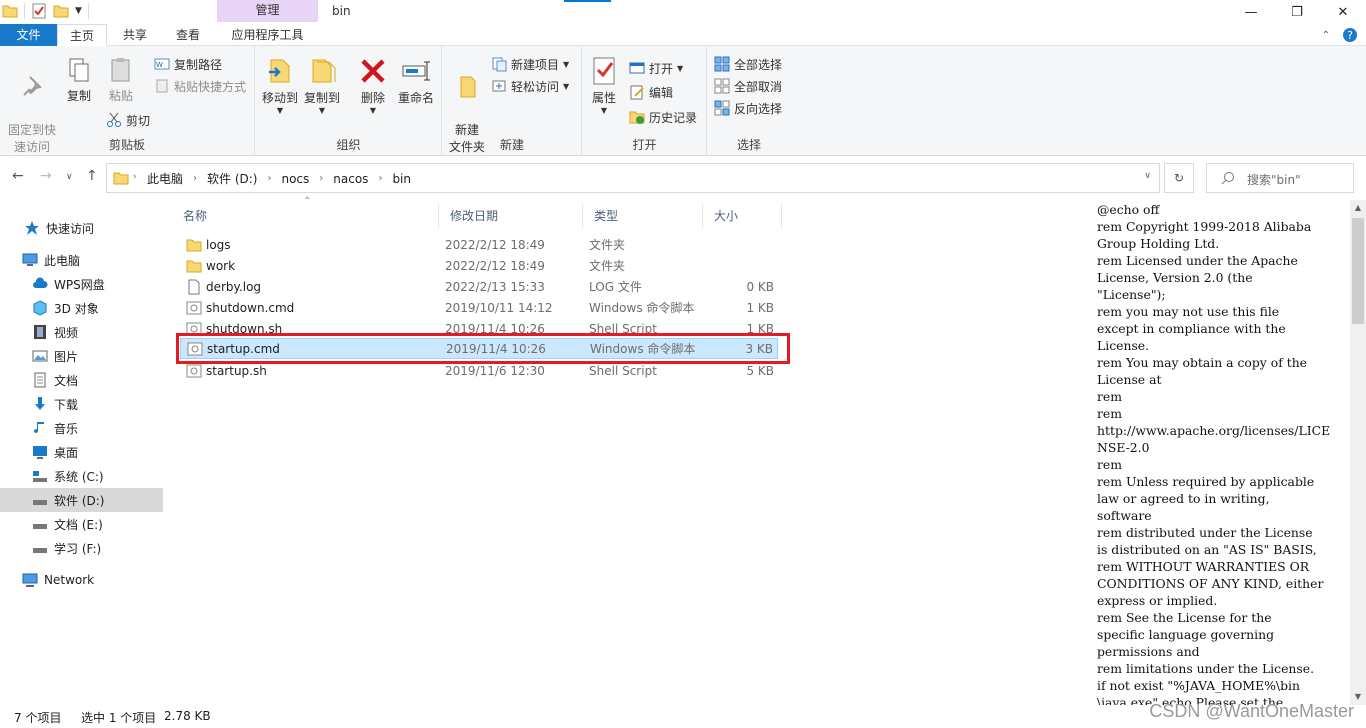  I want to click on scrollbar-thumb, so click(1358, 271).